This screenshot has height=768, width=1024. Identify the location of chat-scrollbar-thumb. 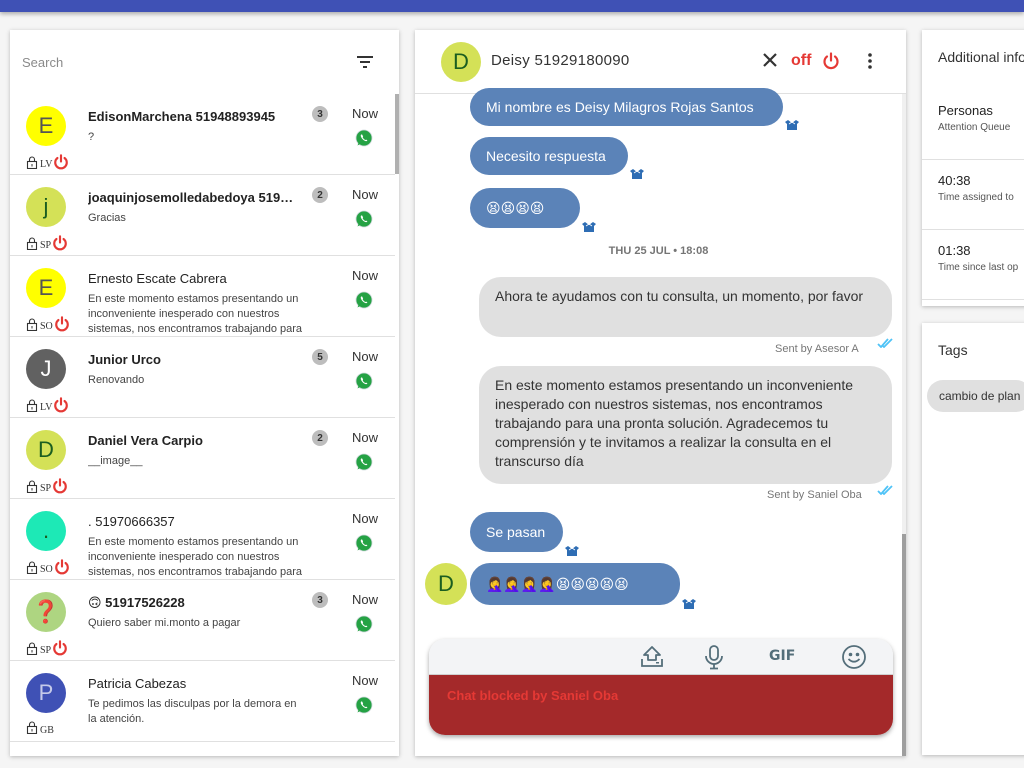
(904, 645).